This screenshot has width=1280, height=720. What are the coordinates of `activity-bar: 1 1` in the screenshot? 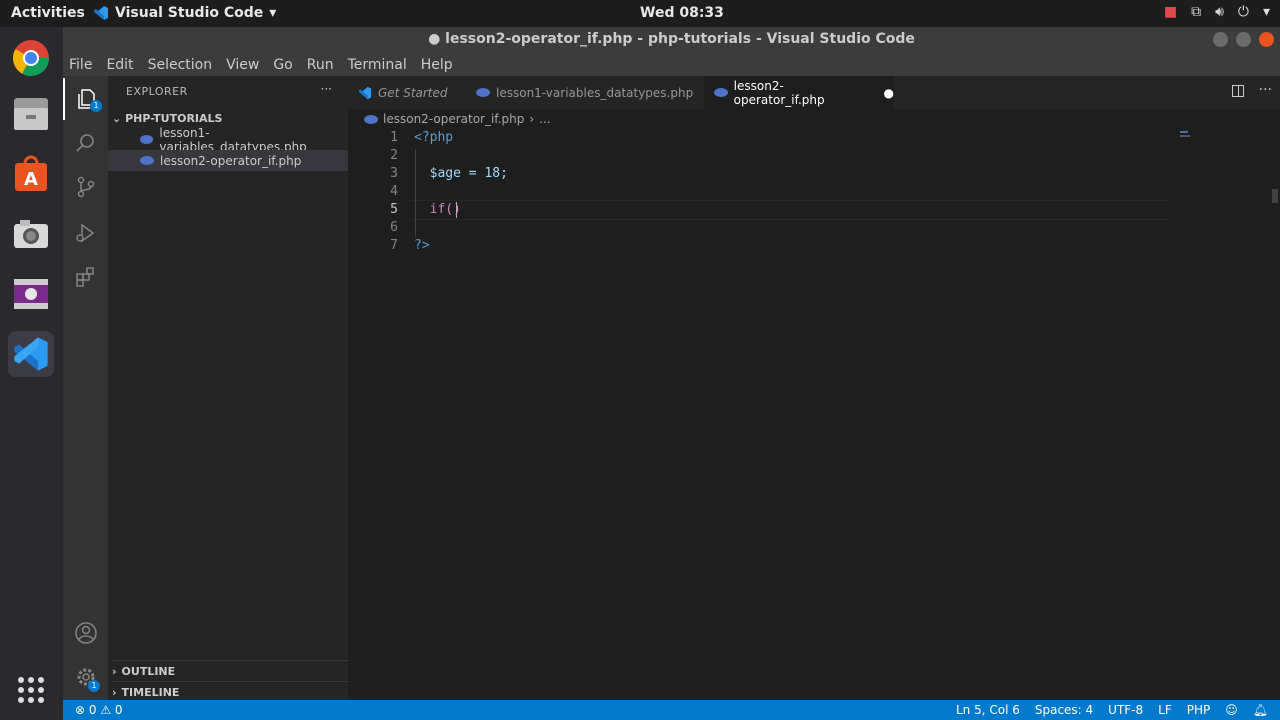 It's located at (85, 388).